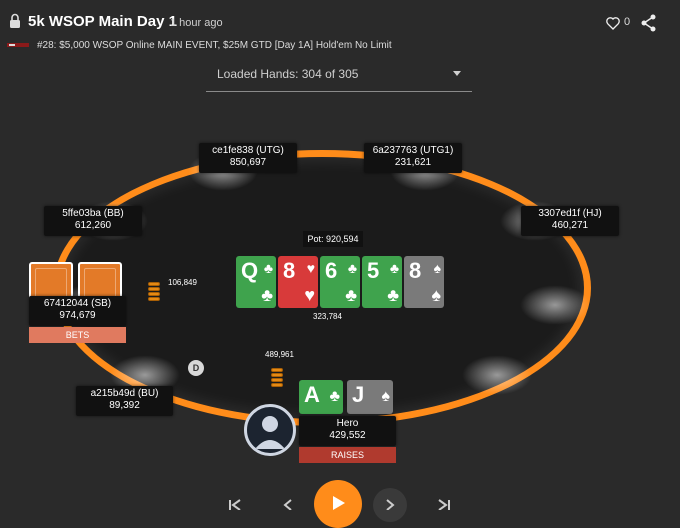 The height and width of the screenshot is (528, 680). What do you see at coordinates (196, 23) in the screenshot?
I see `time-ago: 1 hour ago` at bounding box center [196, 23].